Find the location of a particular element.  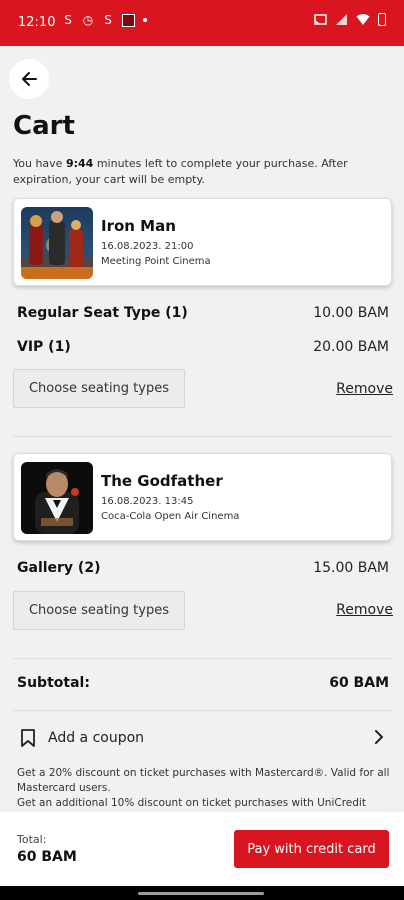

page-title: Cart is located at coordinates (44, 126).